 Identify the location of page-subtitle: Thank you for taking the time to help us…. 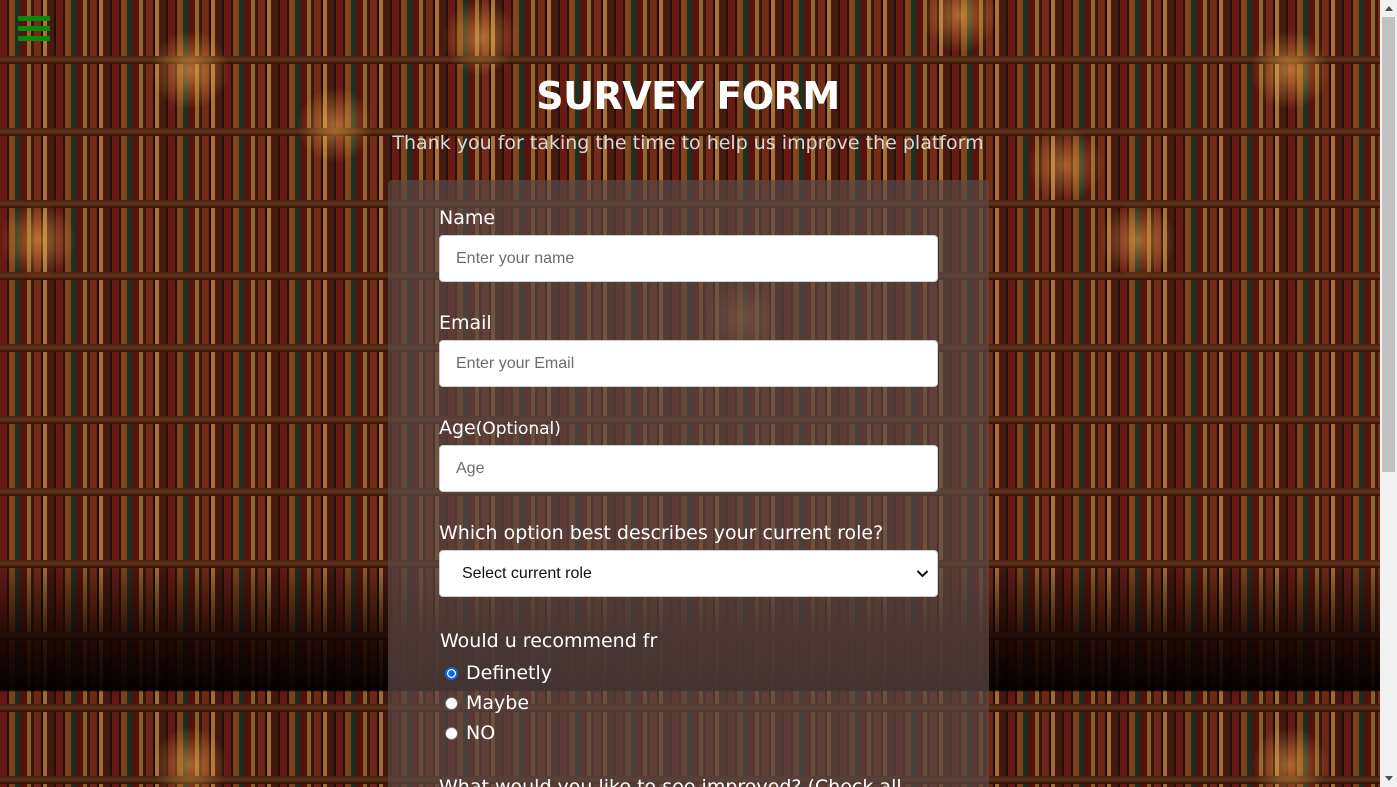
(688, 143).